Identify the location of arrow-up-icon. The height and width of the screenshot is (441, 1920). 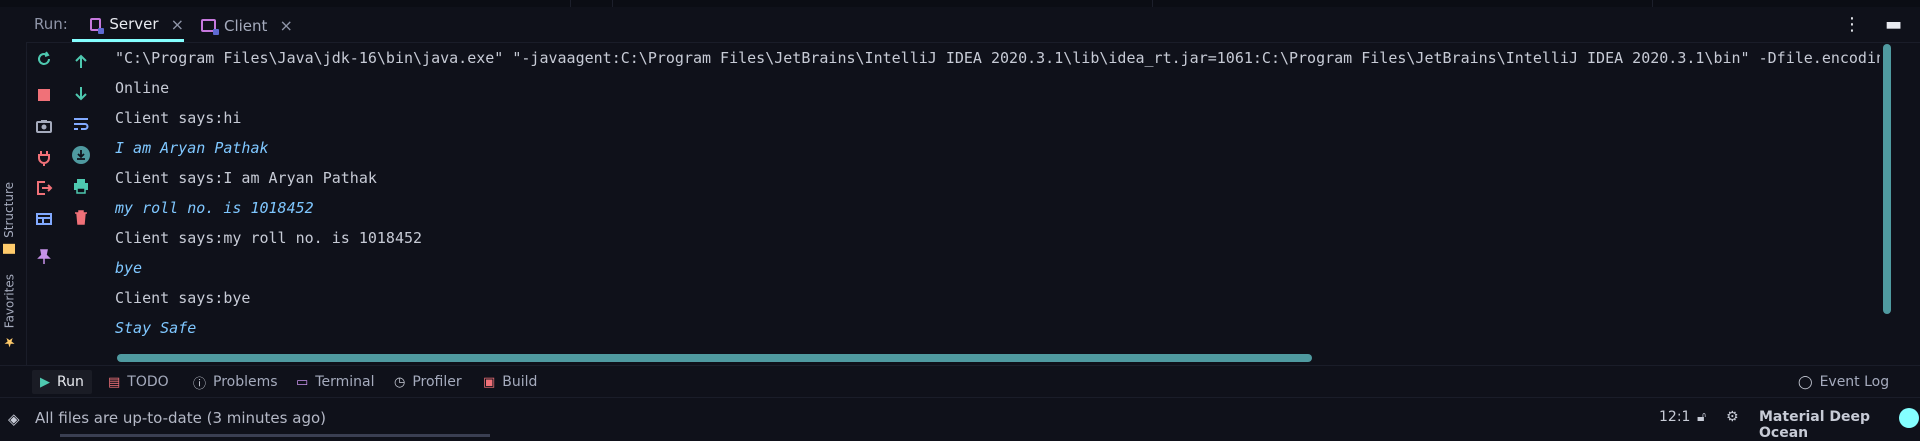
(81, 61).